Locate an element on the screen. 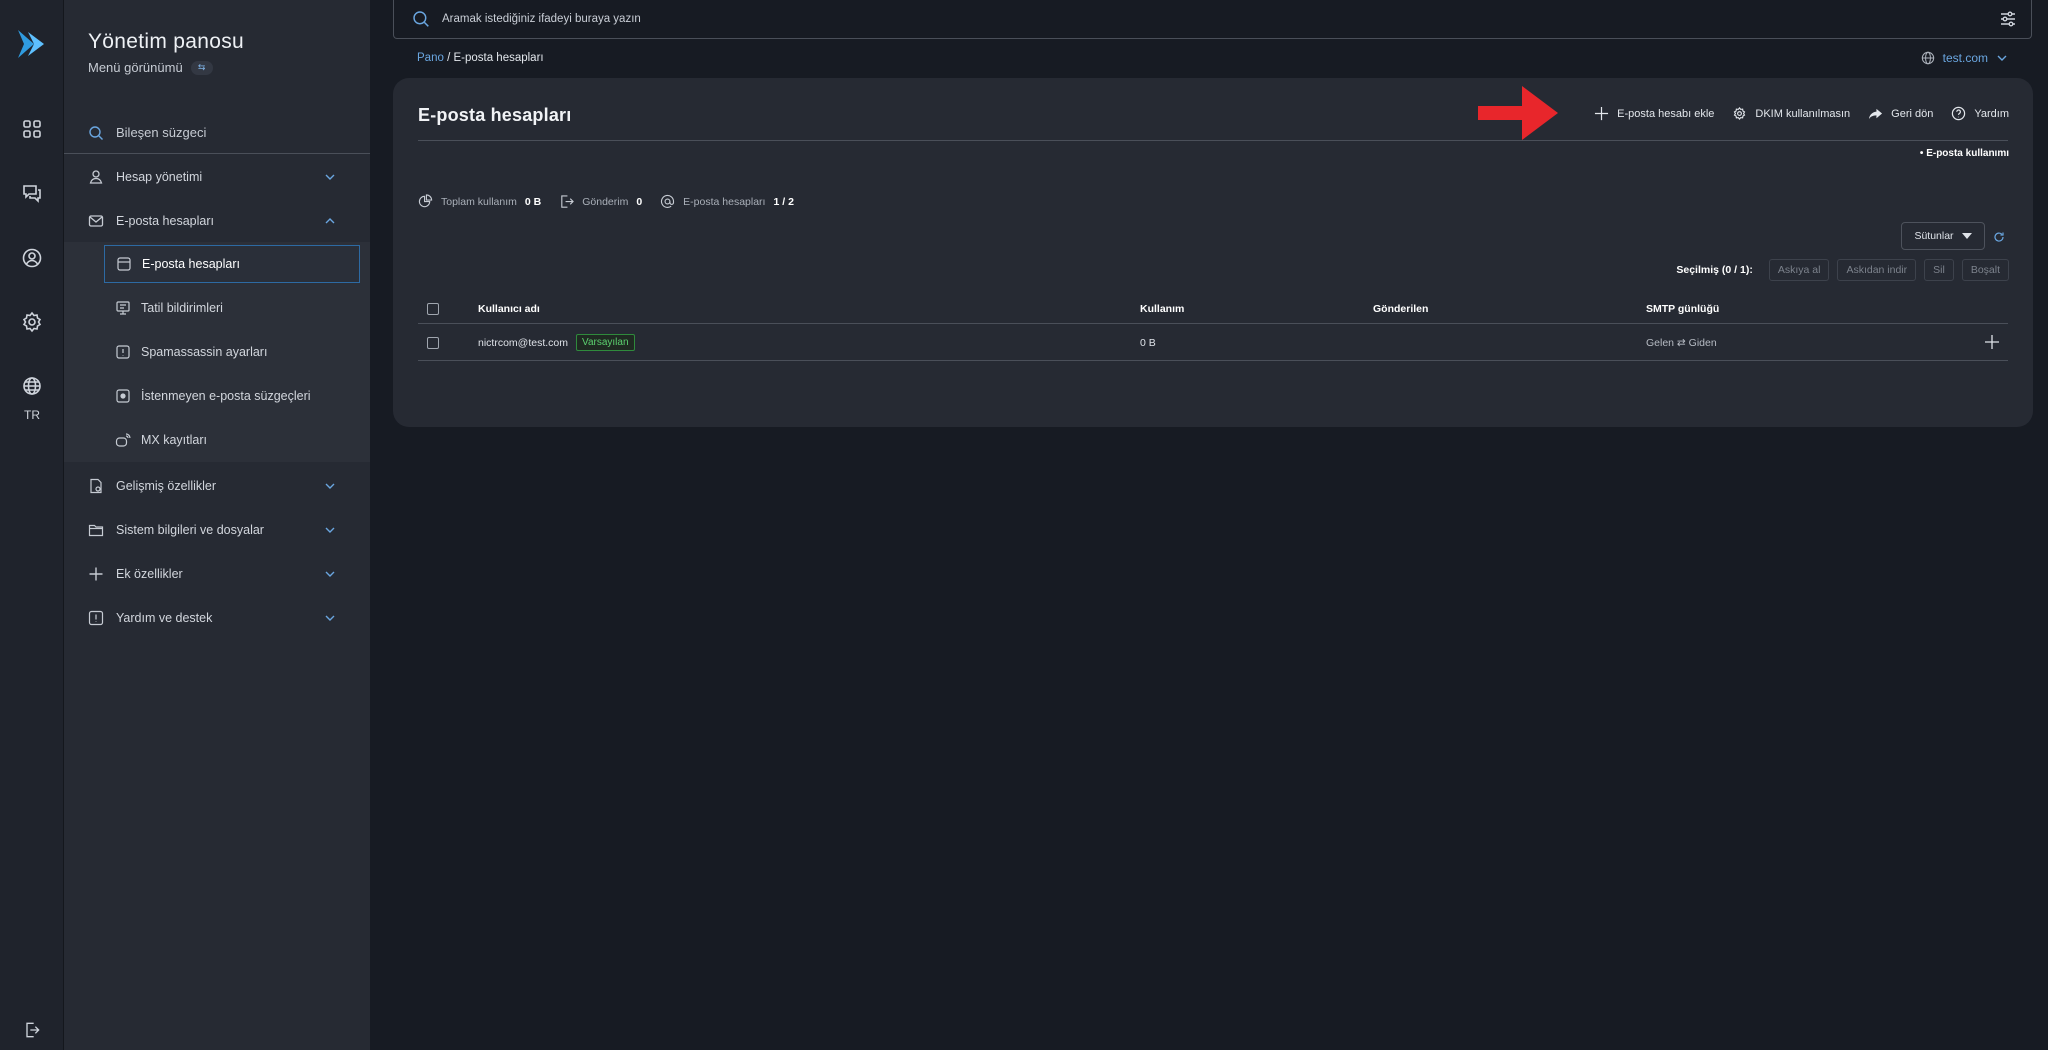 The height and width of the screenshot is (1050, 2048). sidebar-item-label: Yardım ve destek is located at coordinates (164, 618).